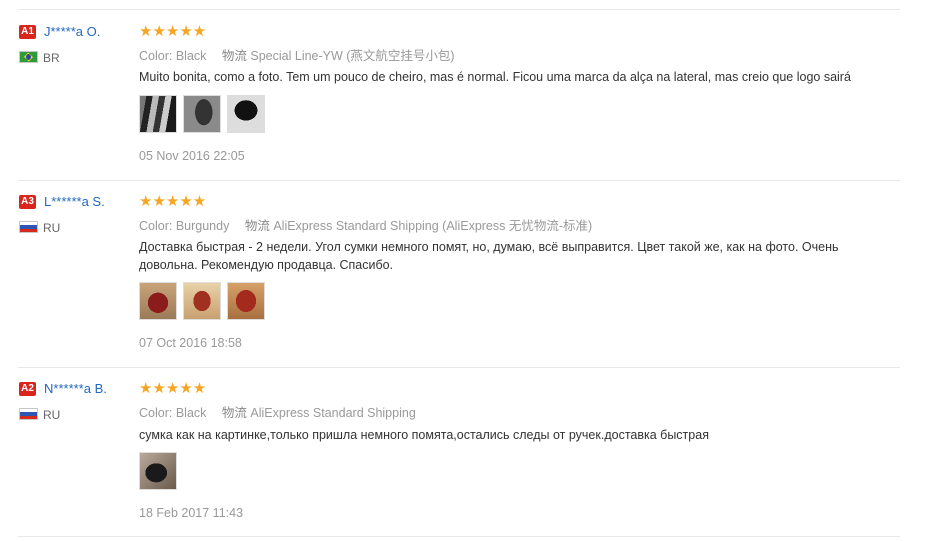 The image size is (930, 541). Describe the element at coordinates (27, 32) in the screenshot. I see `buyer-level-badge: A1` at that location.